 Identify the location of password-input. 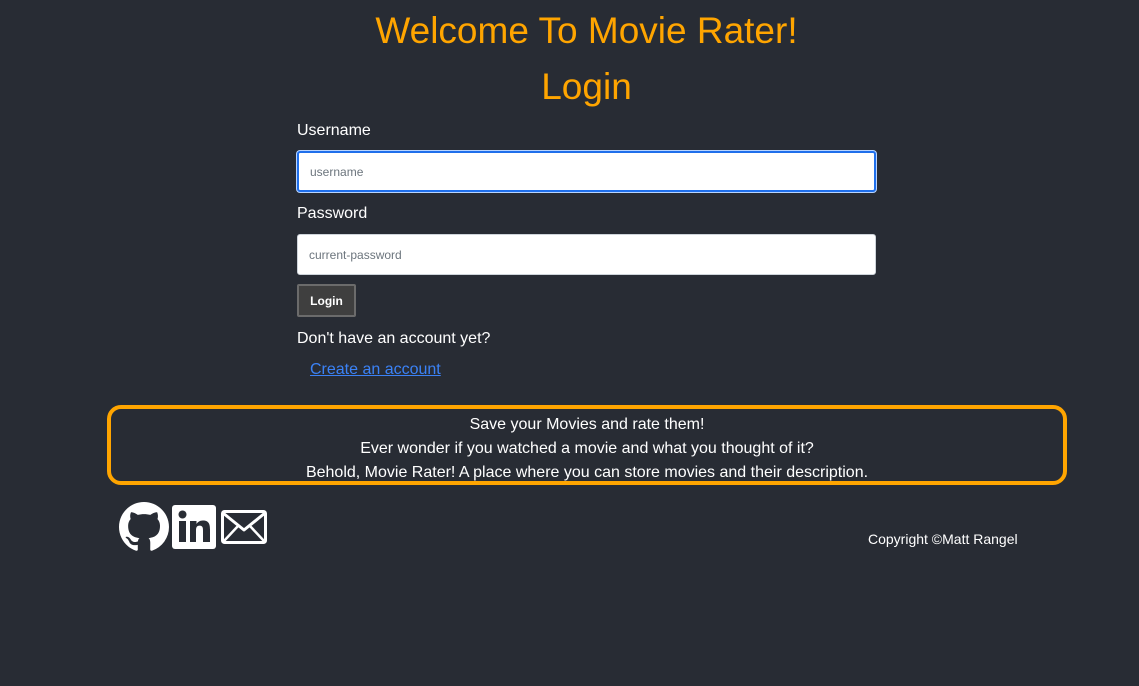
(586, 254).